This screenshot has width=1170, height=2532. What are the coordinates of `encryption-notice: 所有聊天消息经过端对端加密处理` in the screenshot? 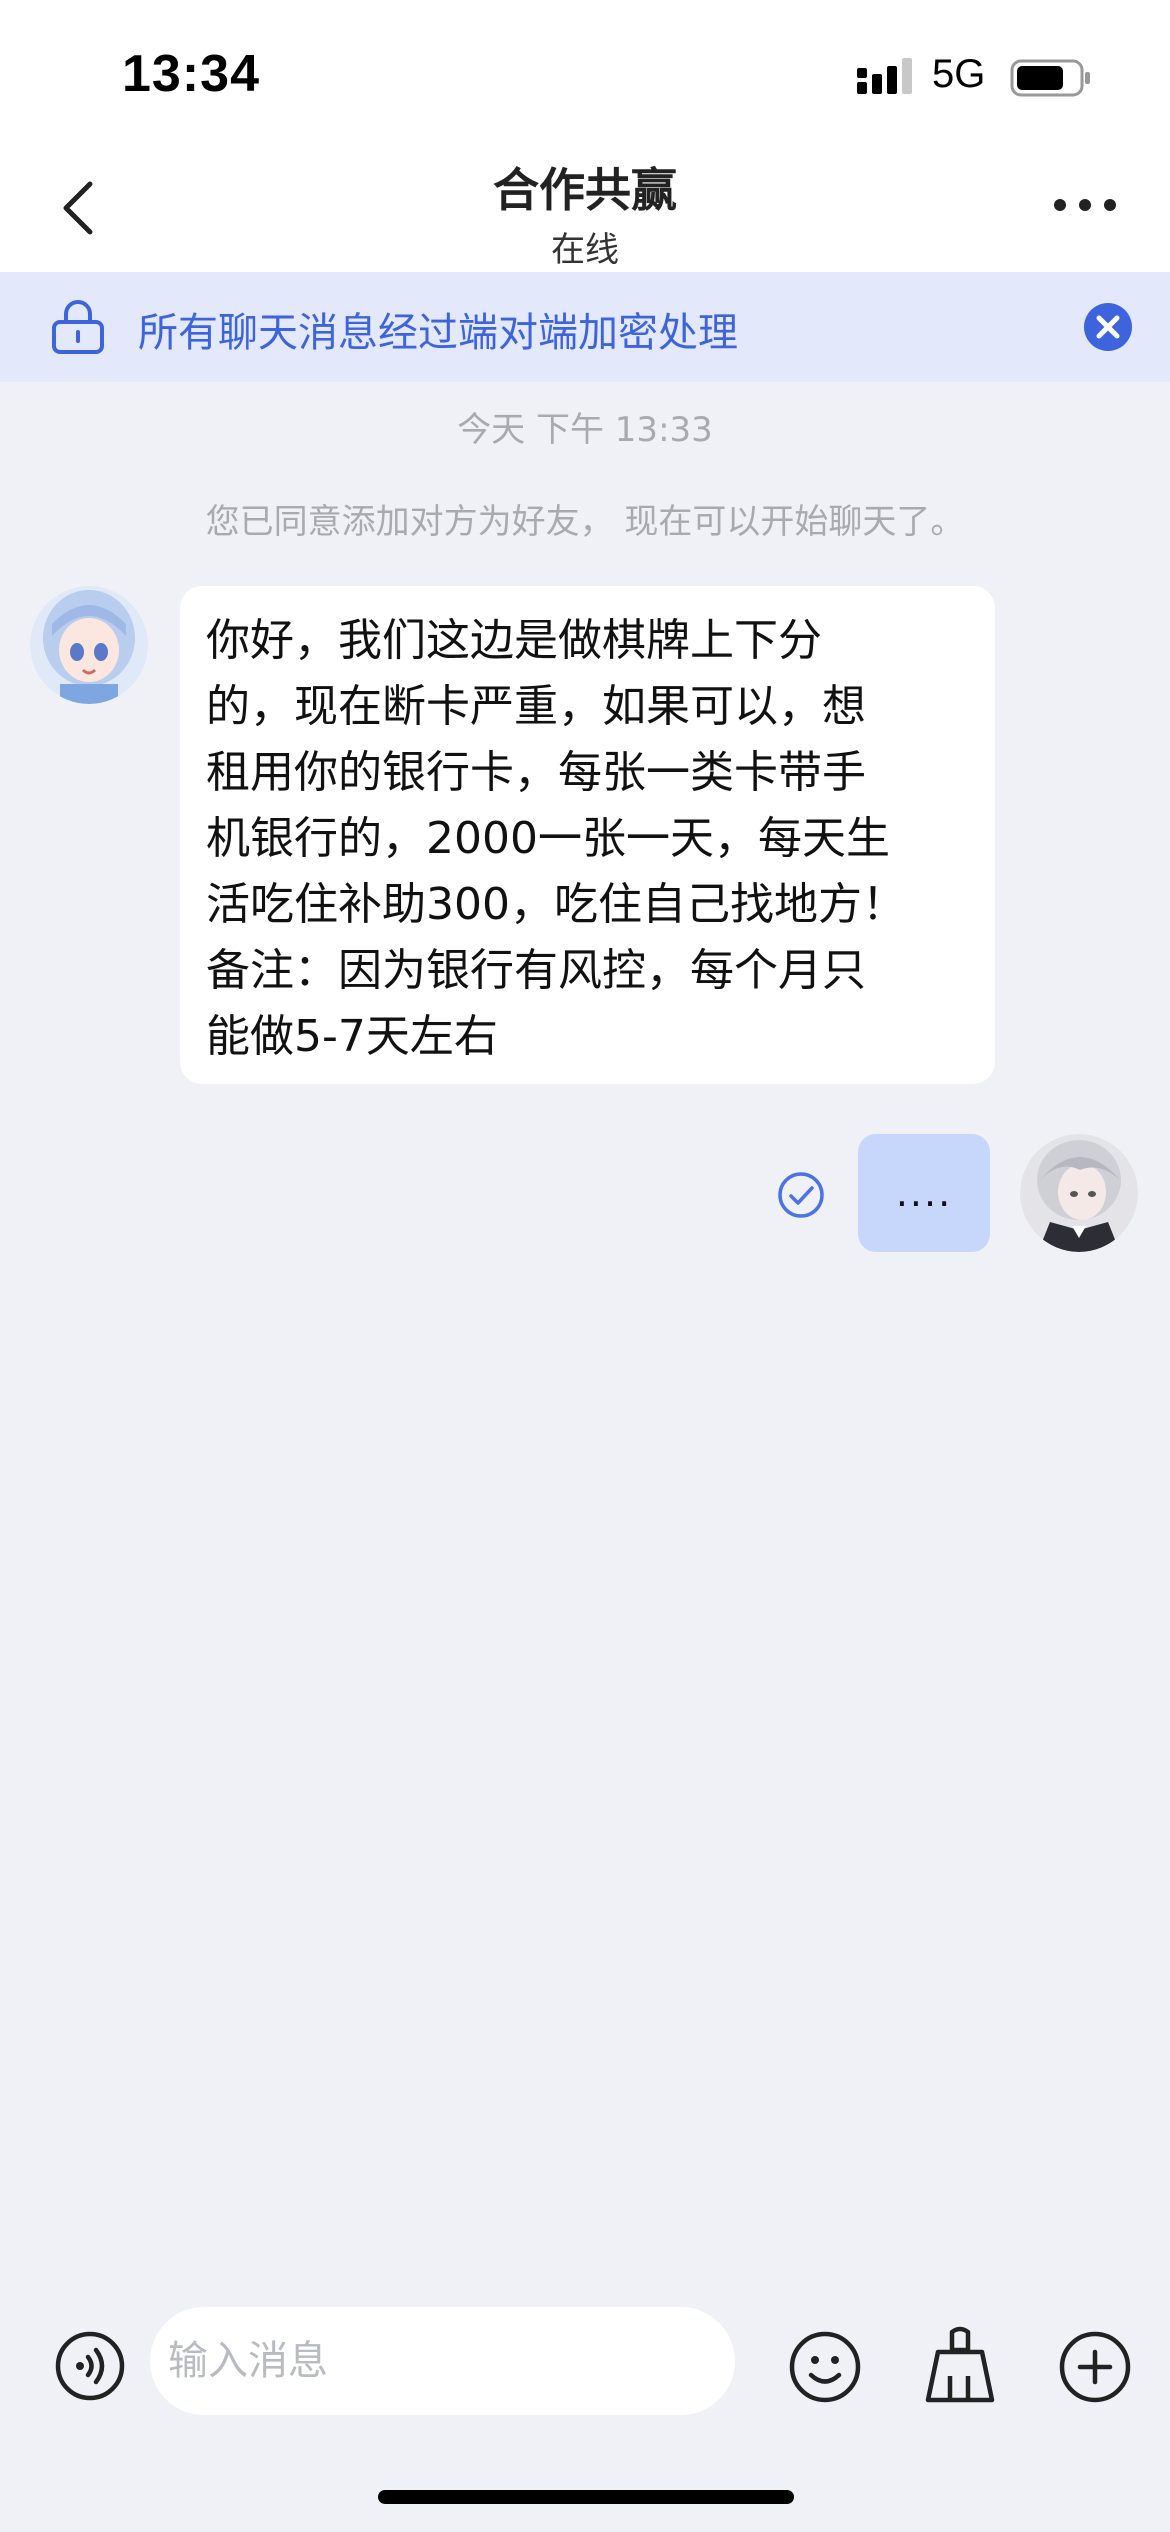 It's located at (438, 333).